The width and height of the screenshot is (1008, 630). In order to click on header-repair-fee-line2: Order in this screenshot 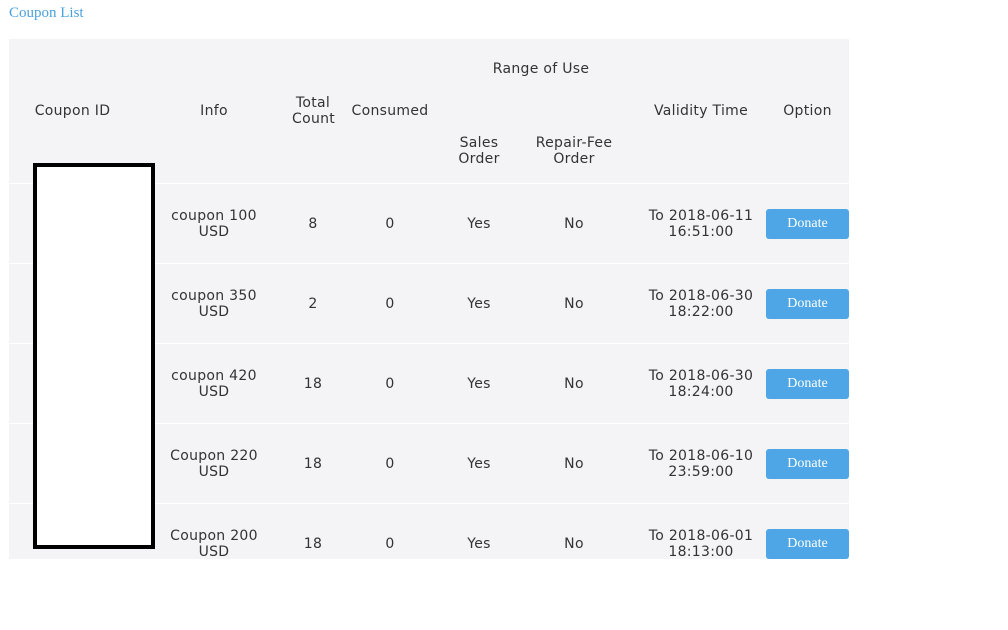, I will do `click(574, 159)`.